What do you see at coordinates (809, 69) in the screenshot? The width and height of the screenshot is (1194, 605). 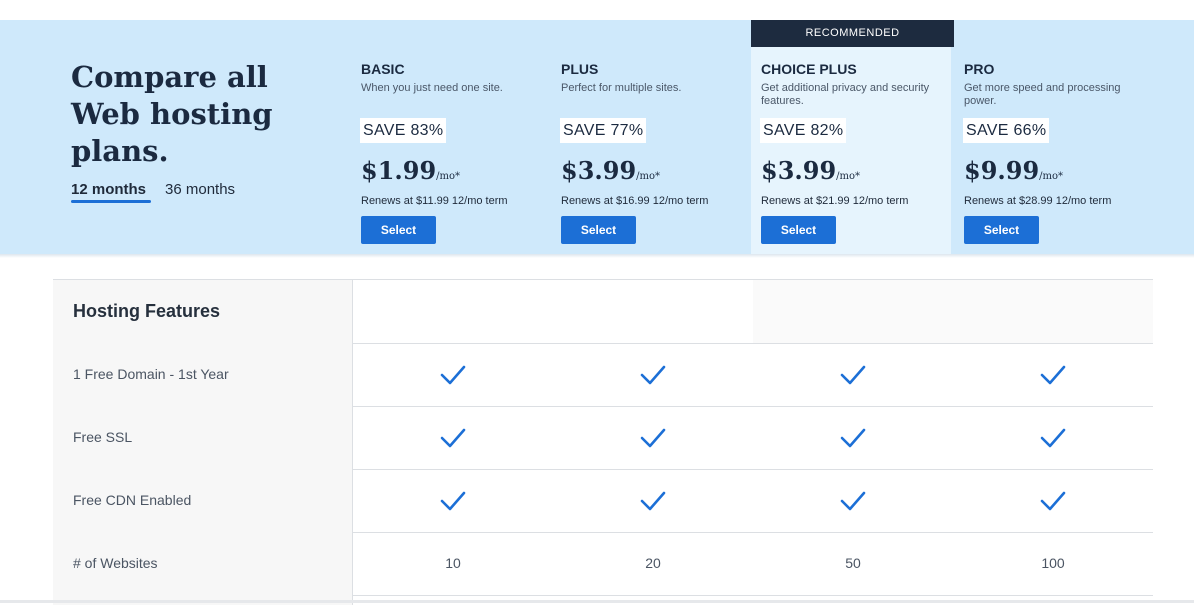 I see `plan-name: CHOICE PLUS` at bounding box center [809, 69].